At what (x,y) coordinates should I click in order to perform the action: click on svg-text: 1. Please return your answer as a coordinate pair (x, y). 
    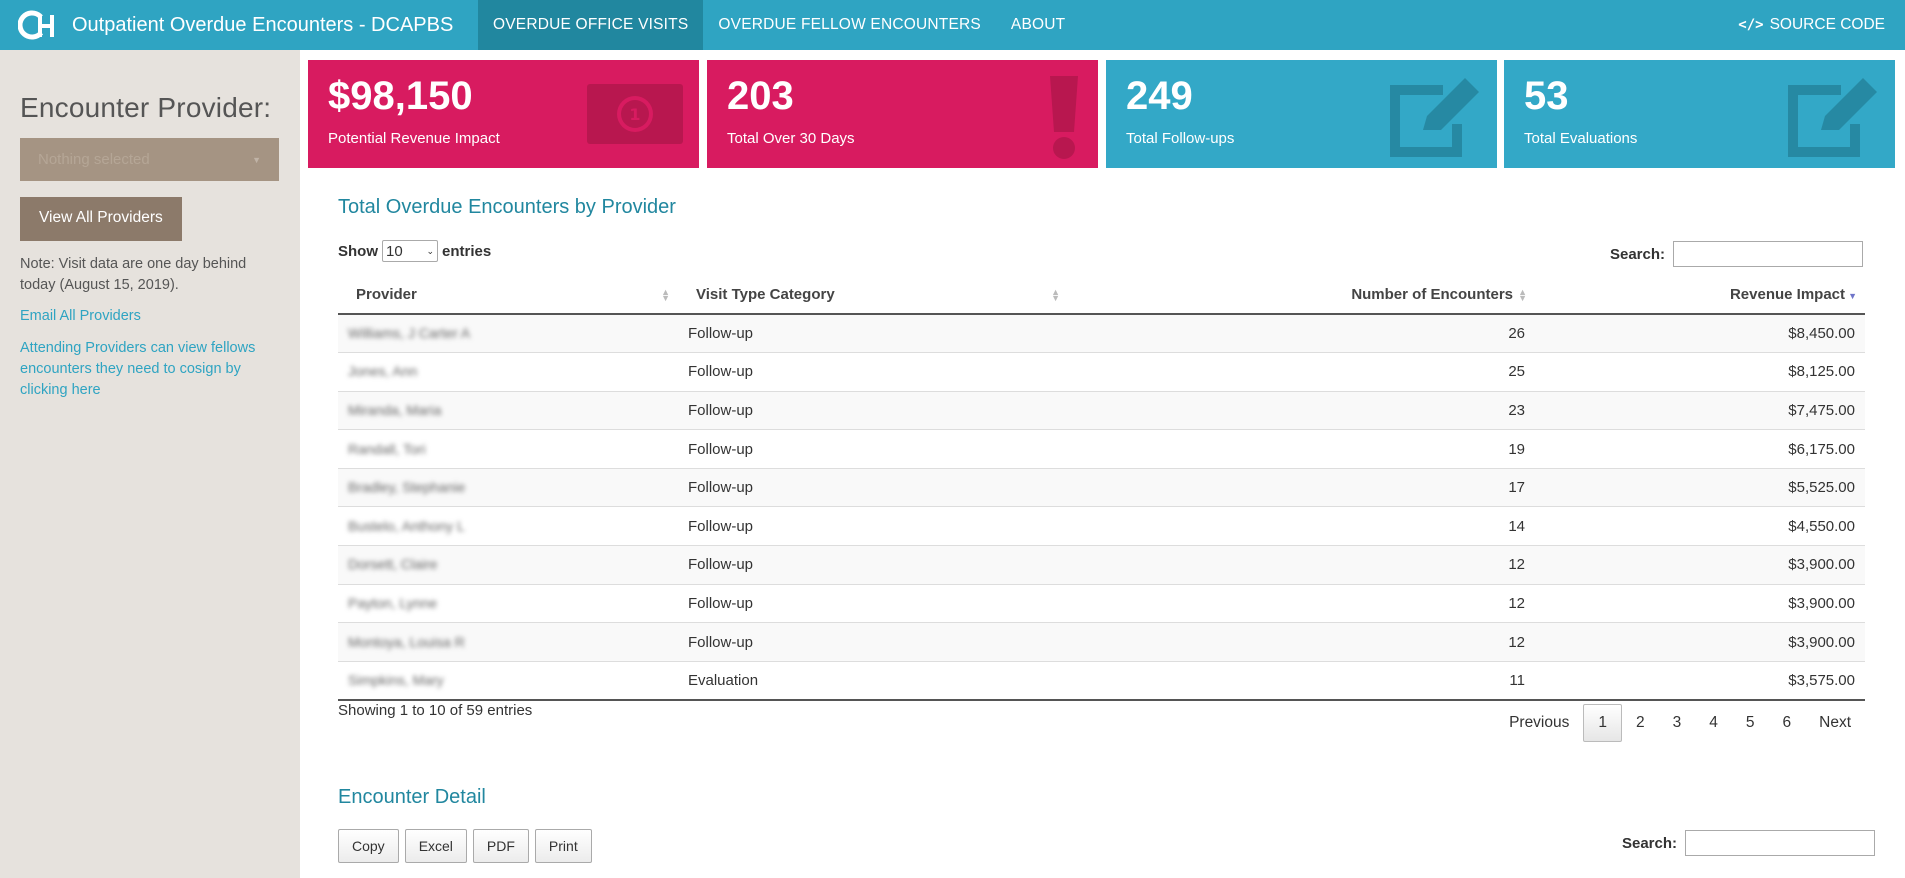
    Looking at the image, I should click on (634, 114).